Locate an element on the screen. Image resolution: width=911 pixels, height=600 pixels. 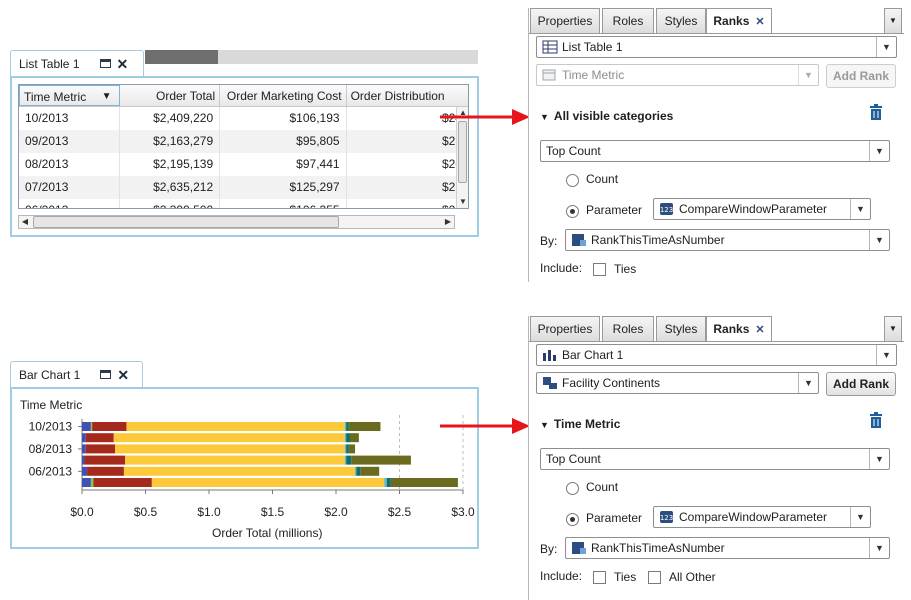
category-select: Facility Continents ▼ is located at coordinates (677, 383).